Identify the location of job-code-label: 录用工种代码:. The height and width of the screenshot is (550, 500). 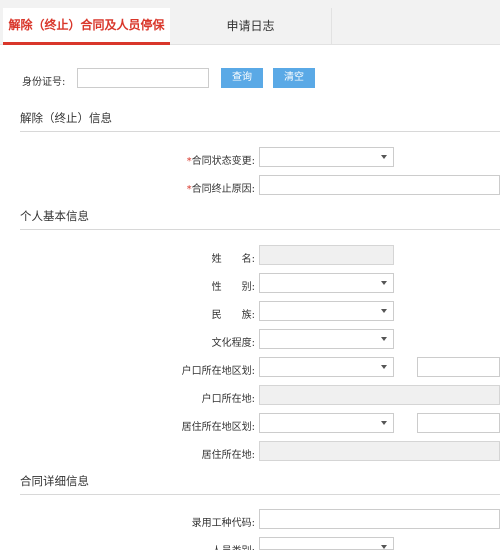
(223, 523).